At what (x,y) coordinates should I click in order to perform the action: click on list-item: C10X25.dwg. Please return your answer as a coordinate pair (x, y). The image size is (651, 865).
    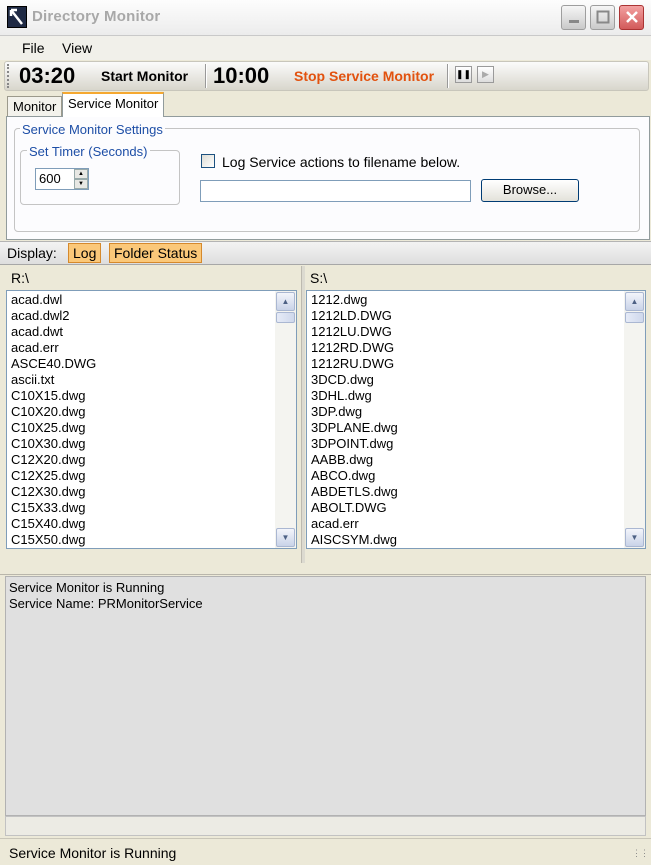
    Looking at the image, I should click on (53, 428).